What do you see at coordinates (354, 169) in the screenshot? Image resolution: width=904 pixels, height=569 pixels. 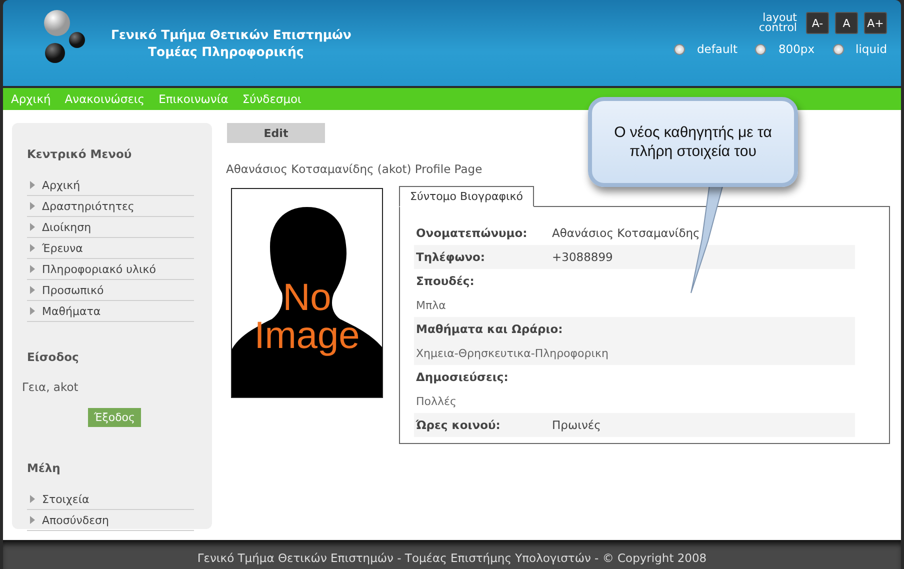 I see `page-title: Αθανάσιος Κοτσαμανίδης (akot) Profile Page` at bounding box center [354, 169].